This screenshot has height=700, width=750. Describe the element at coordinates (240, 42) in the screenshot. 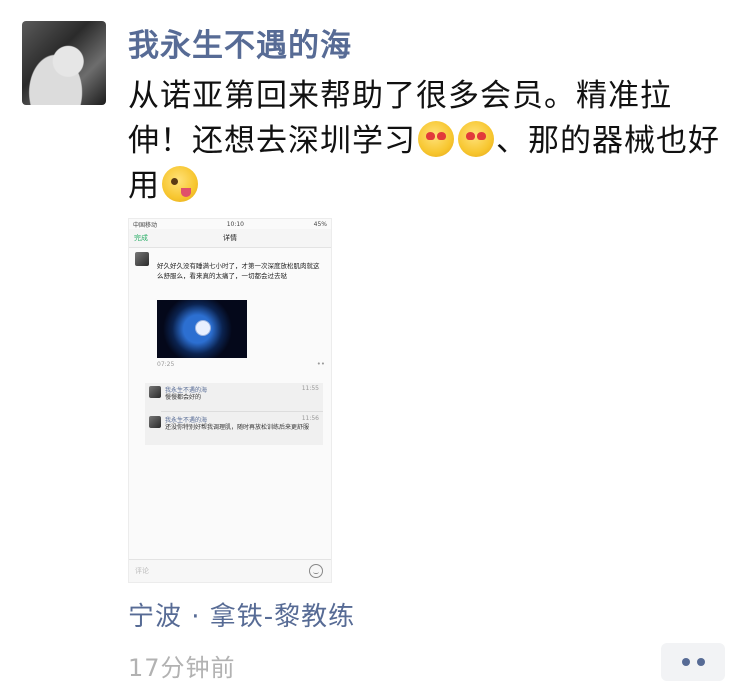

I see `post-username: 我永生不遇的海` at that location.